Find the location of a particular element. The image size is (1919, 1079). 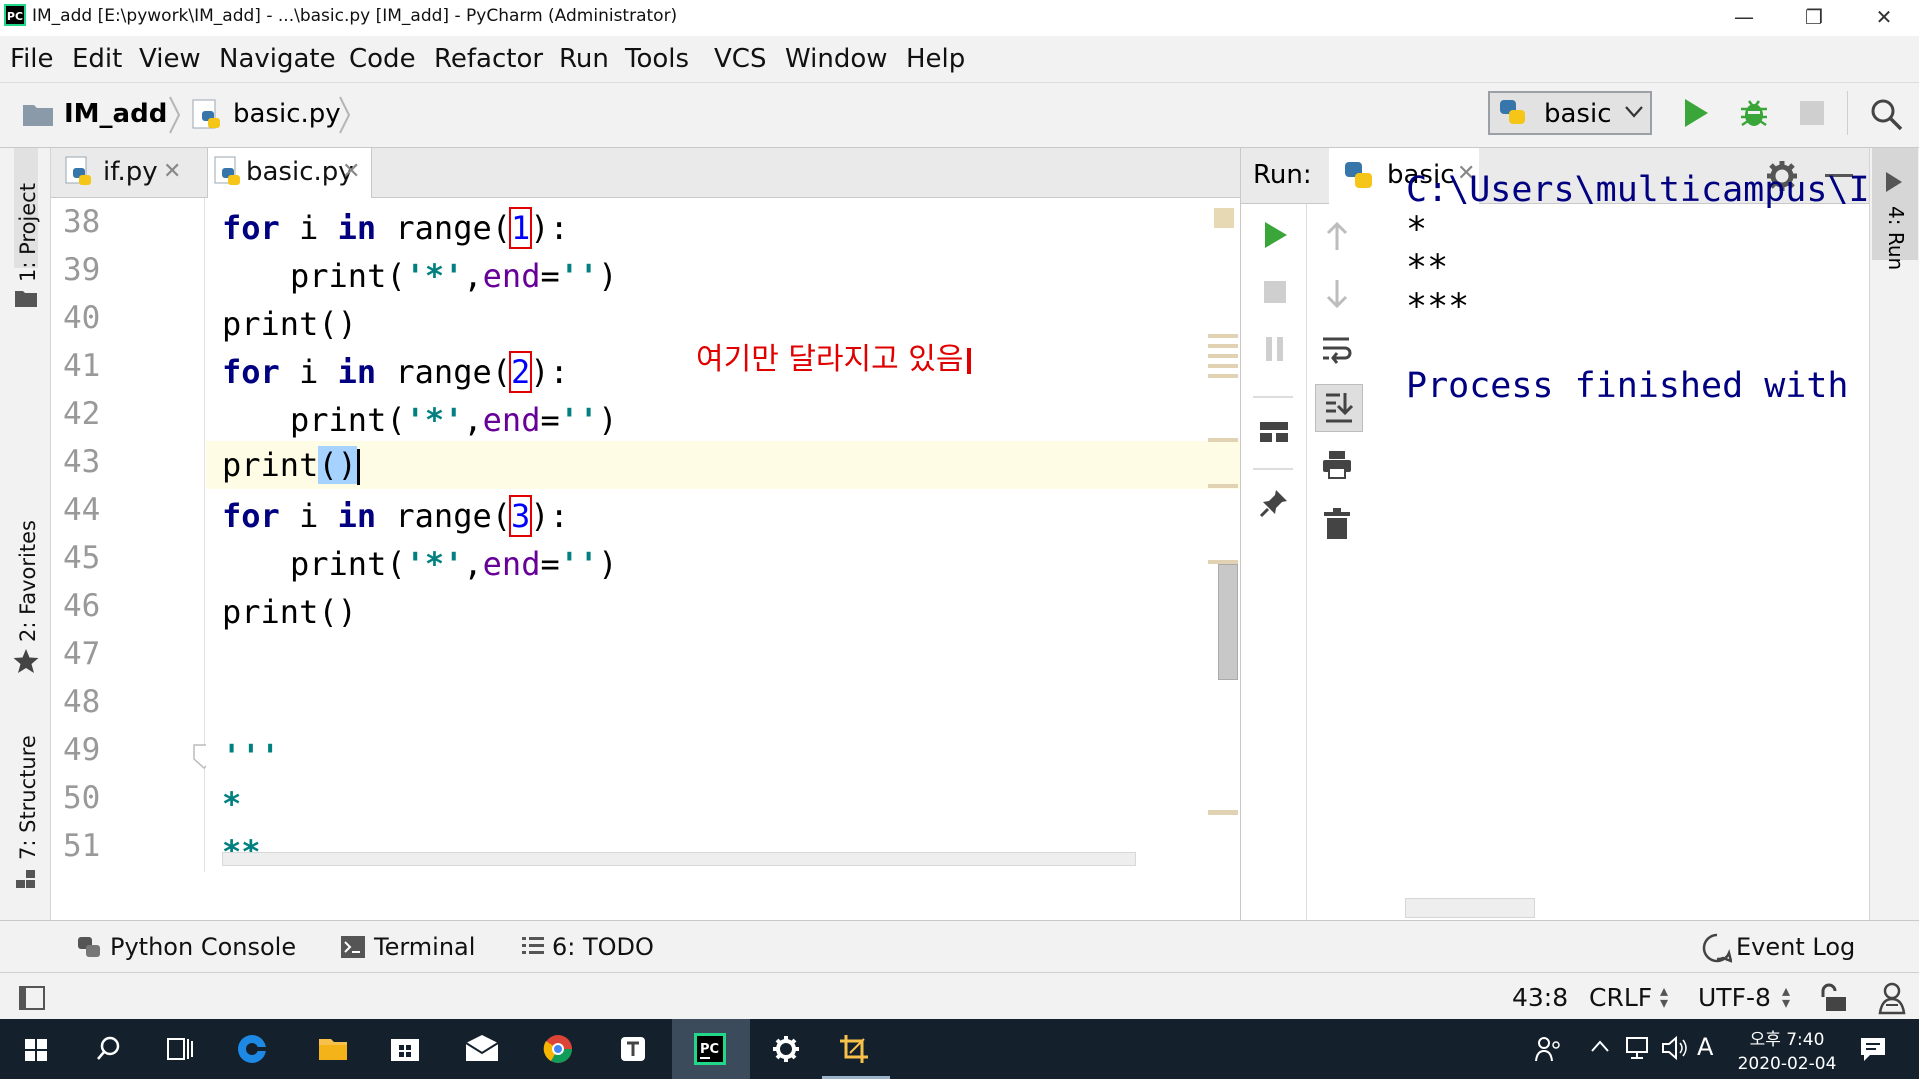

menu-file: File is located at coordinates (32, 59).